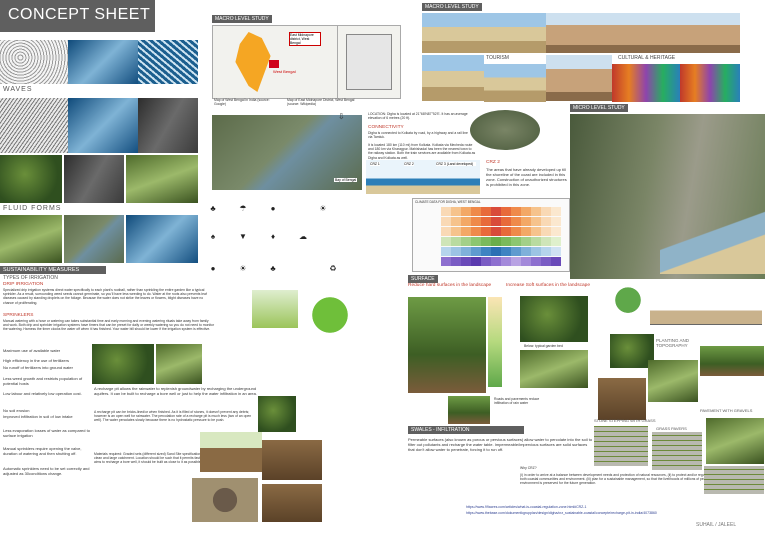  What do you see at coordinates (274, 64) in the screenshot?
I see `west-bengal-highlight` at bounding box center [274, 64].